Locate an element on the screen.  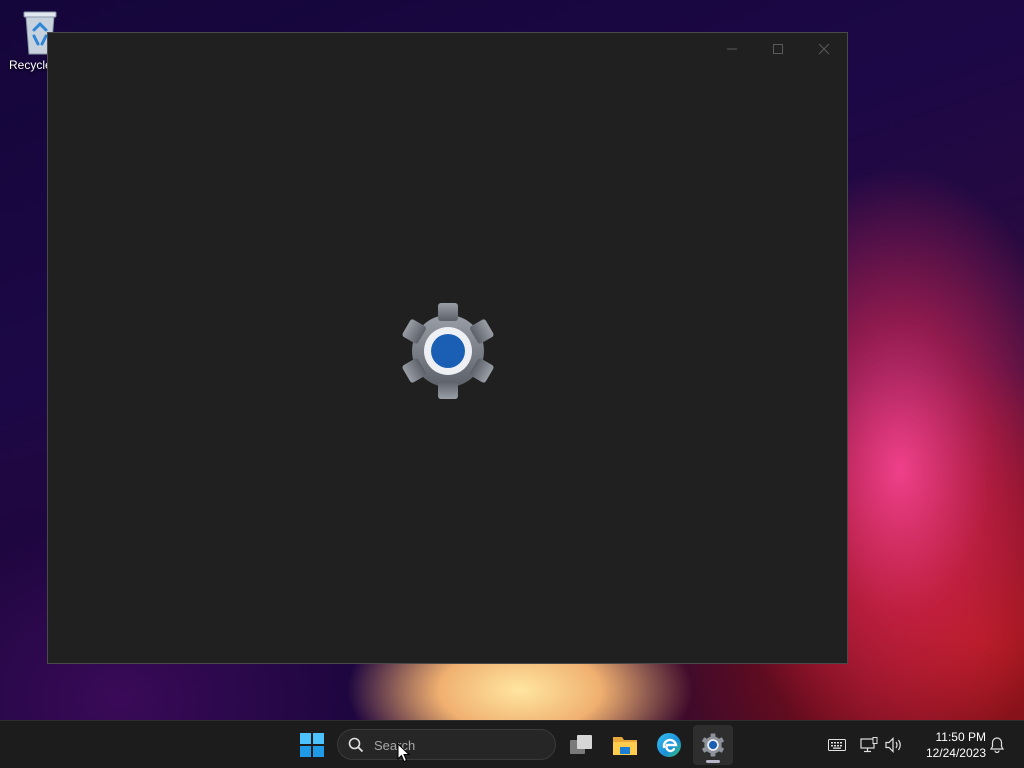
recycle-bin-label: Recycle is located at coordinates (30, 65).